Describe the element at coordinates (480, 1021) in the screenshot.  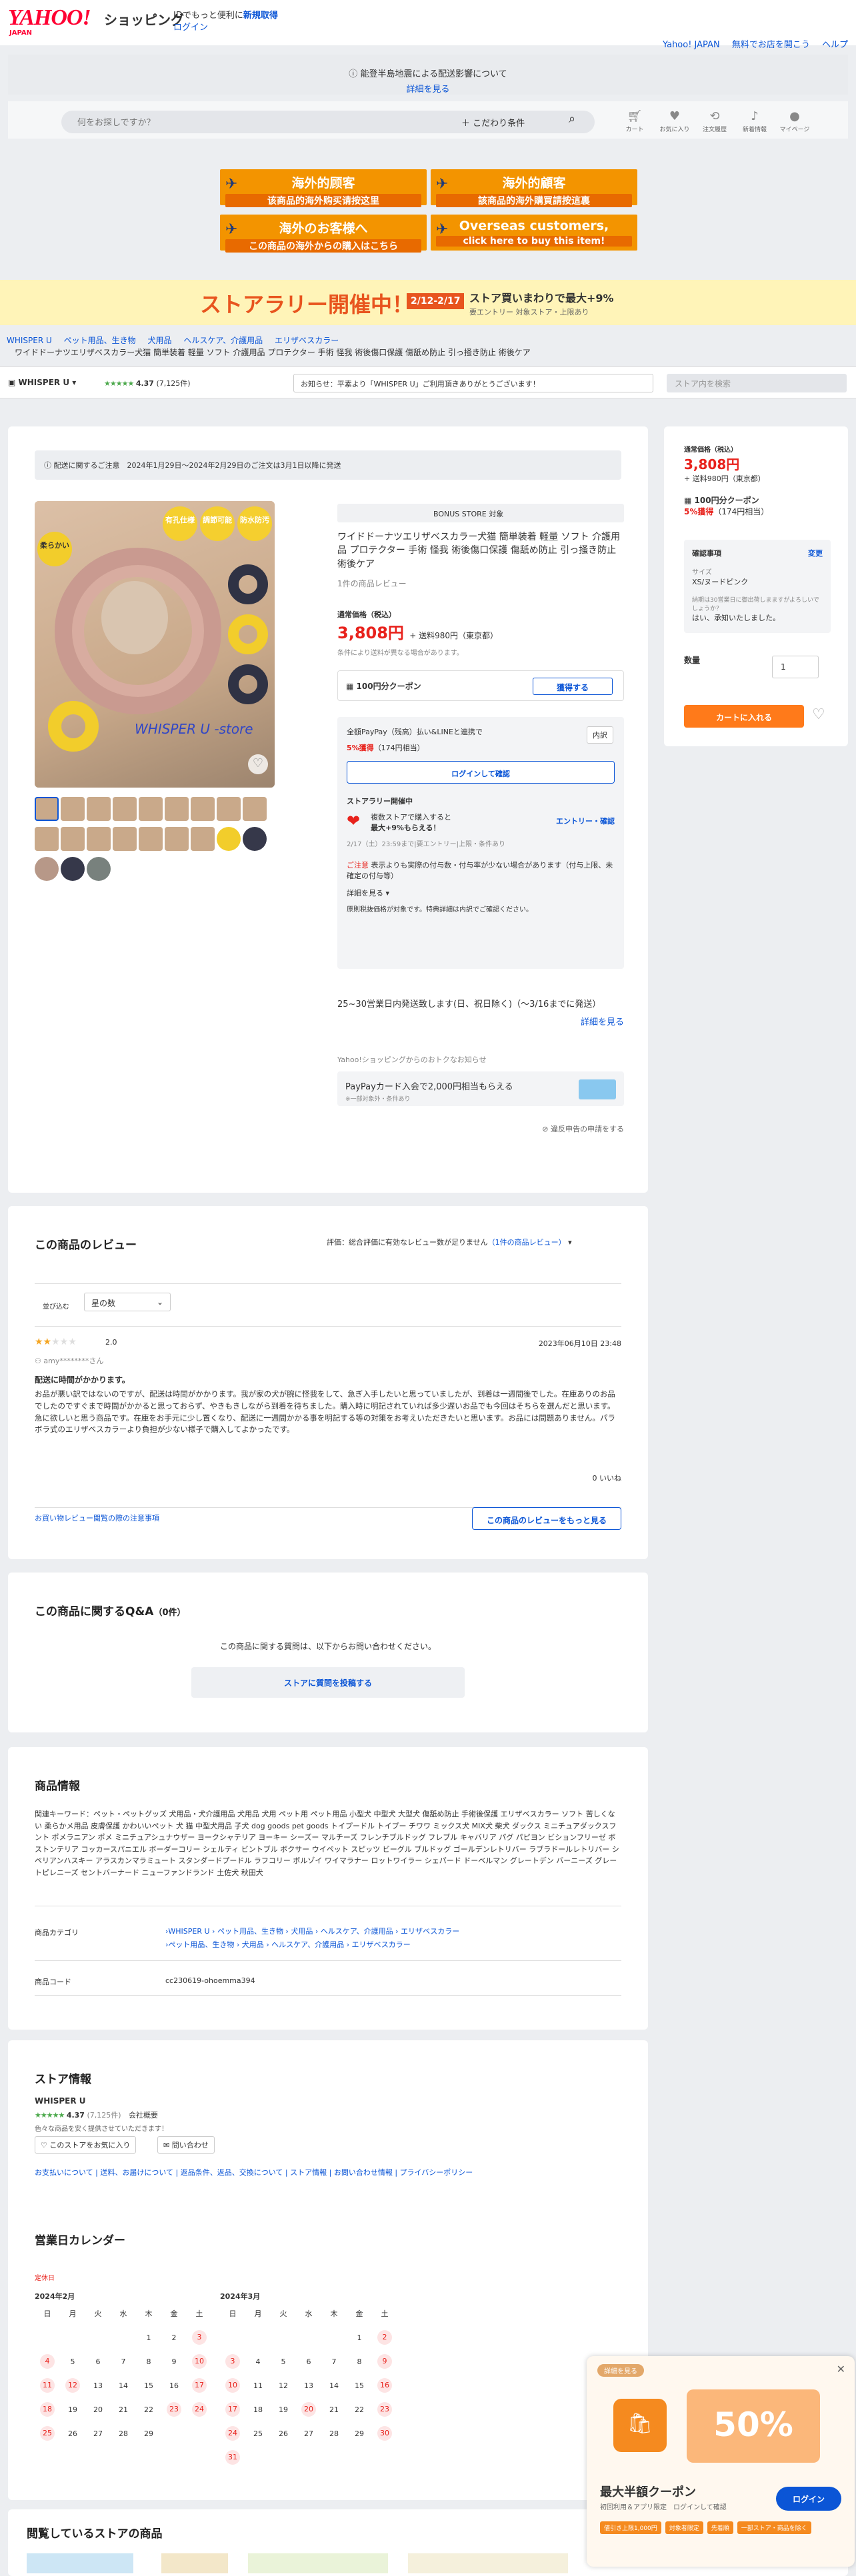
I see `shipping-more-link: 詳細を見る` at that location.